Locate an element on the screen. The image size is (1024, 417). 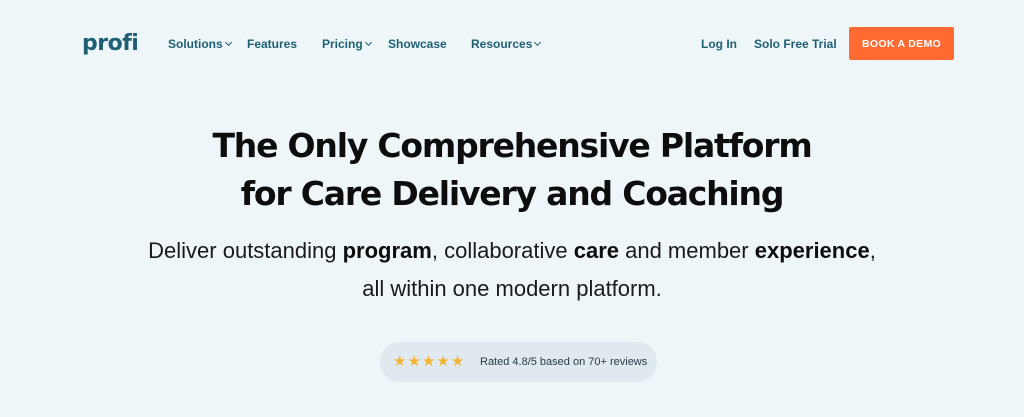
nav-showcase: Showcase is located at coordinates (417, 44).